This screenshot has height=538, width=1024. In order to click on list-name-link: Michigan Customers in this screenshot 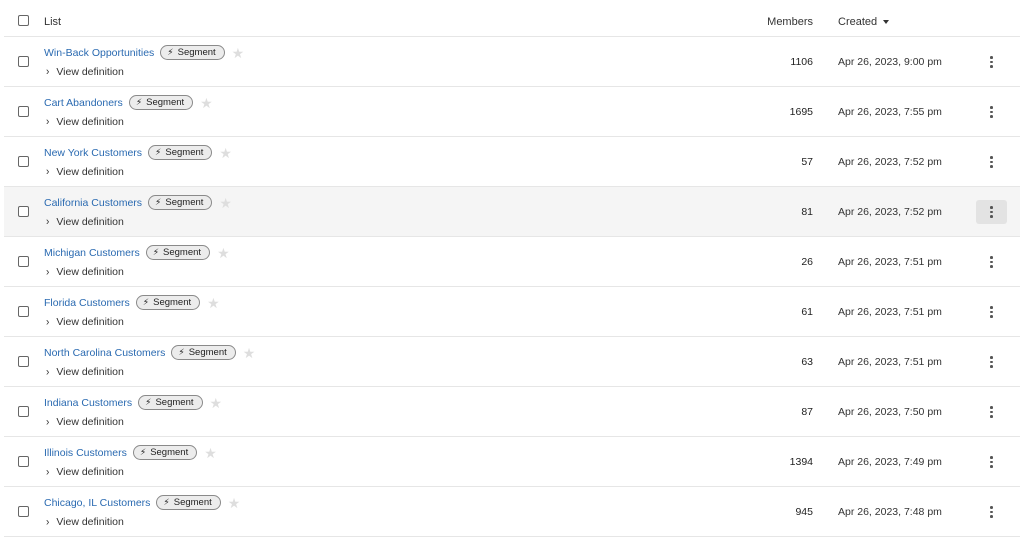, I will do `click(92, 253)`.